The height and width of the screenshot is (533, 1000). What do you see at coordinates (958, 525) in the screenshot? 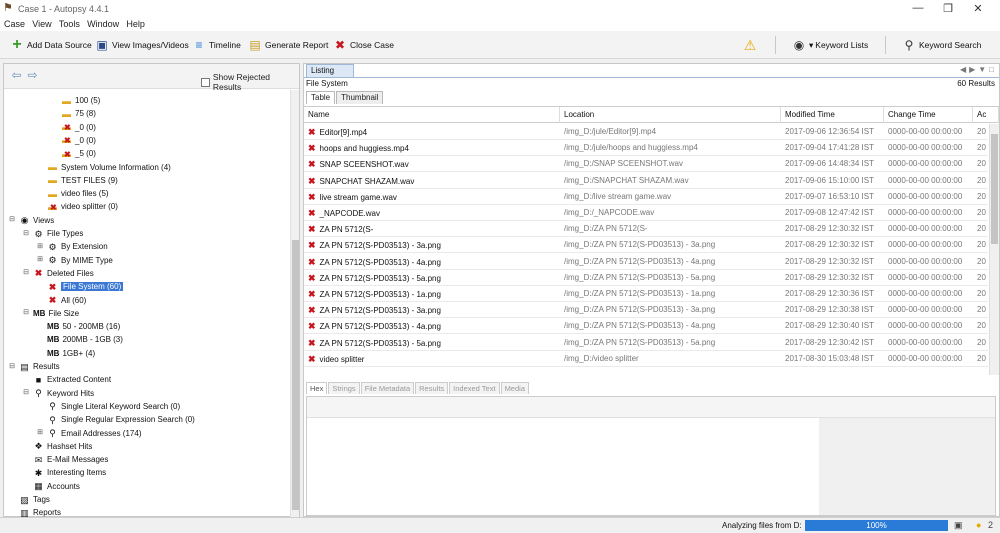
I see `cancel-ingest-icon: ▣` at bounding box center [958, 525].